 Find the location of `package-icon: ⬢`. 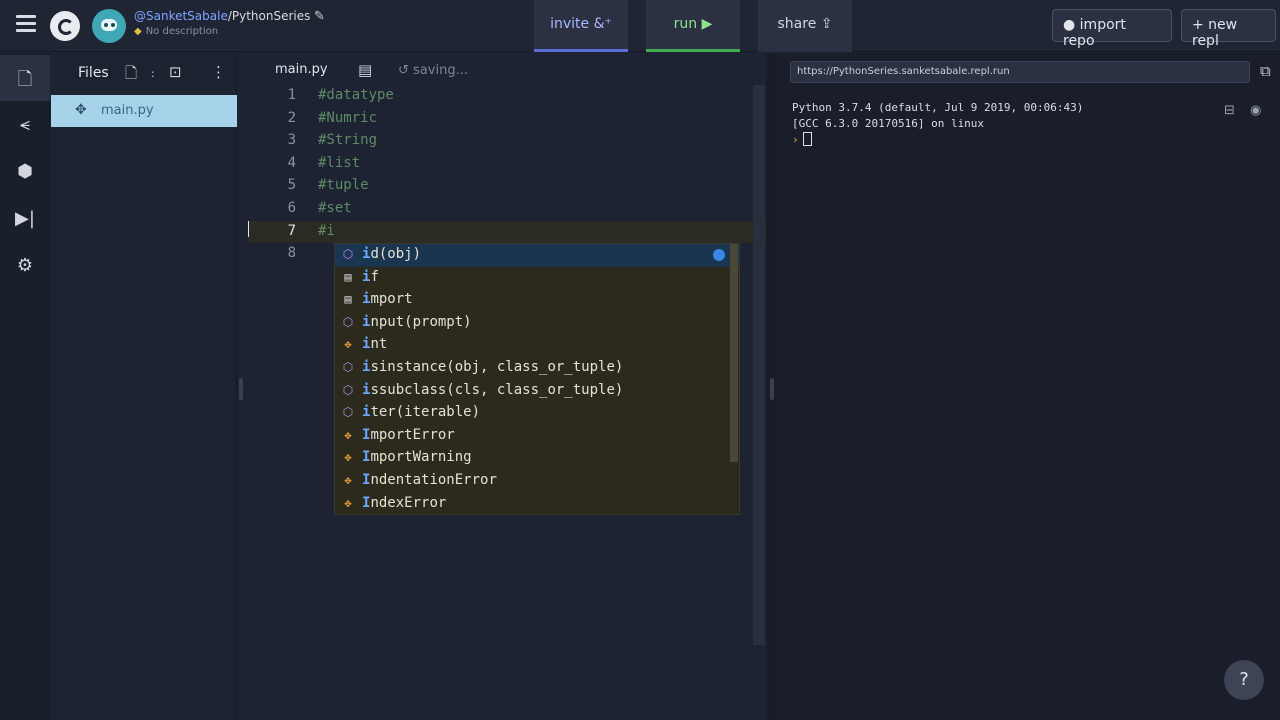

package-icon: ⬢ is located at coordinates (25, 172).